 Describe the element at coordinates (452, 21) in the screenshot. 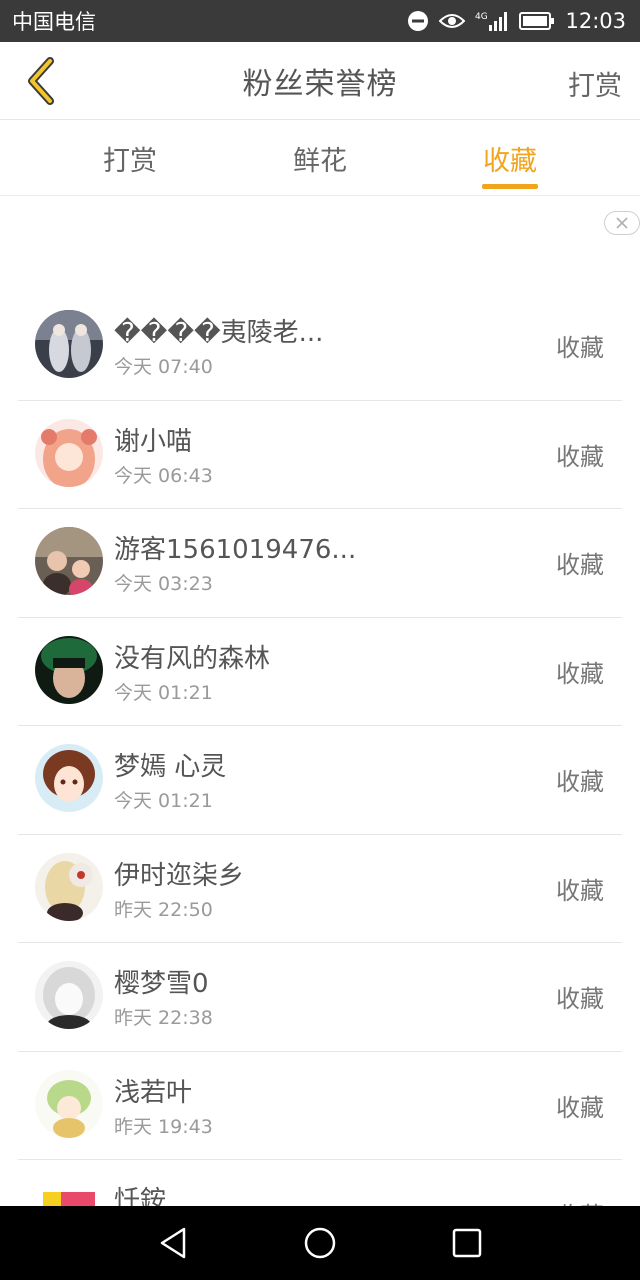

I see `eye-comfort-icon` at that location.